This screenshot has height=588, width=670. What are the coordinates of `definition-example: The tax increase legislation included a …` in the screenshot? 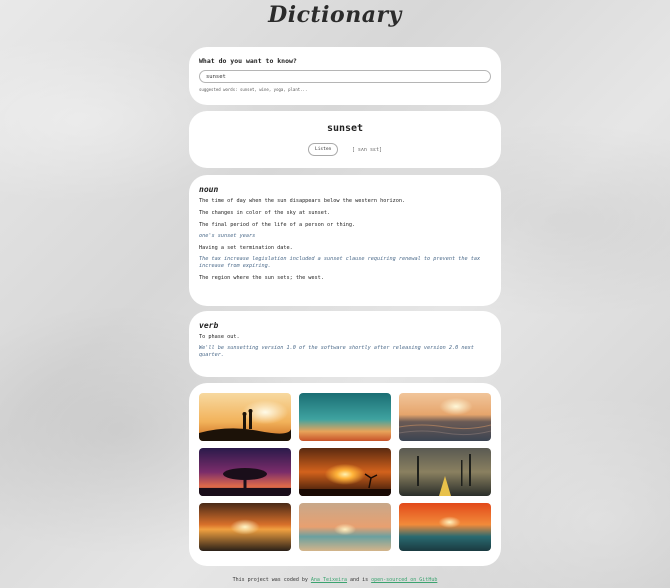 It's located at (340, 262).